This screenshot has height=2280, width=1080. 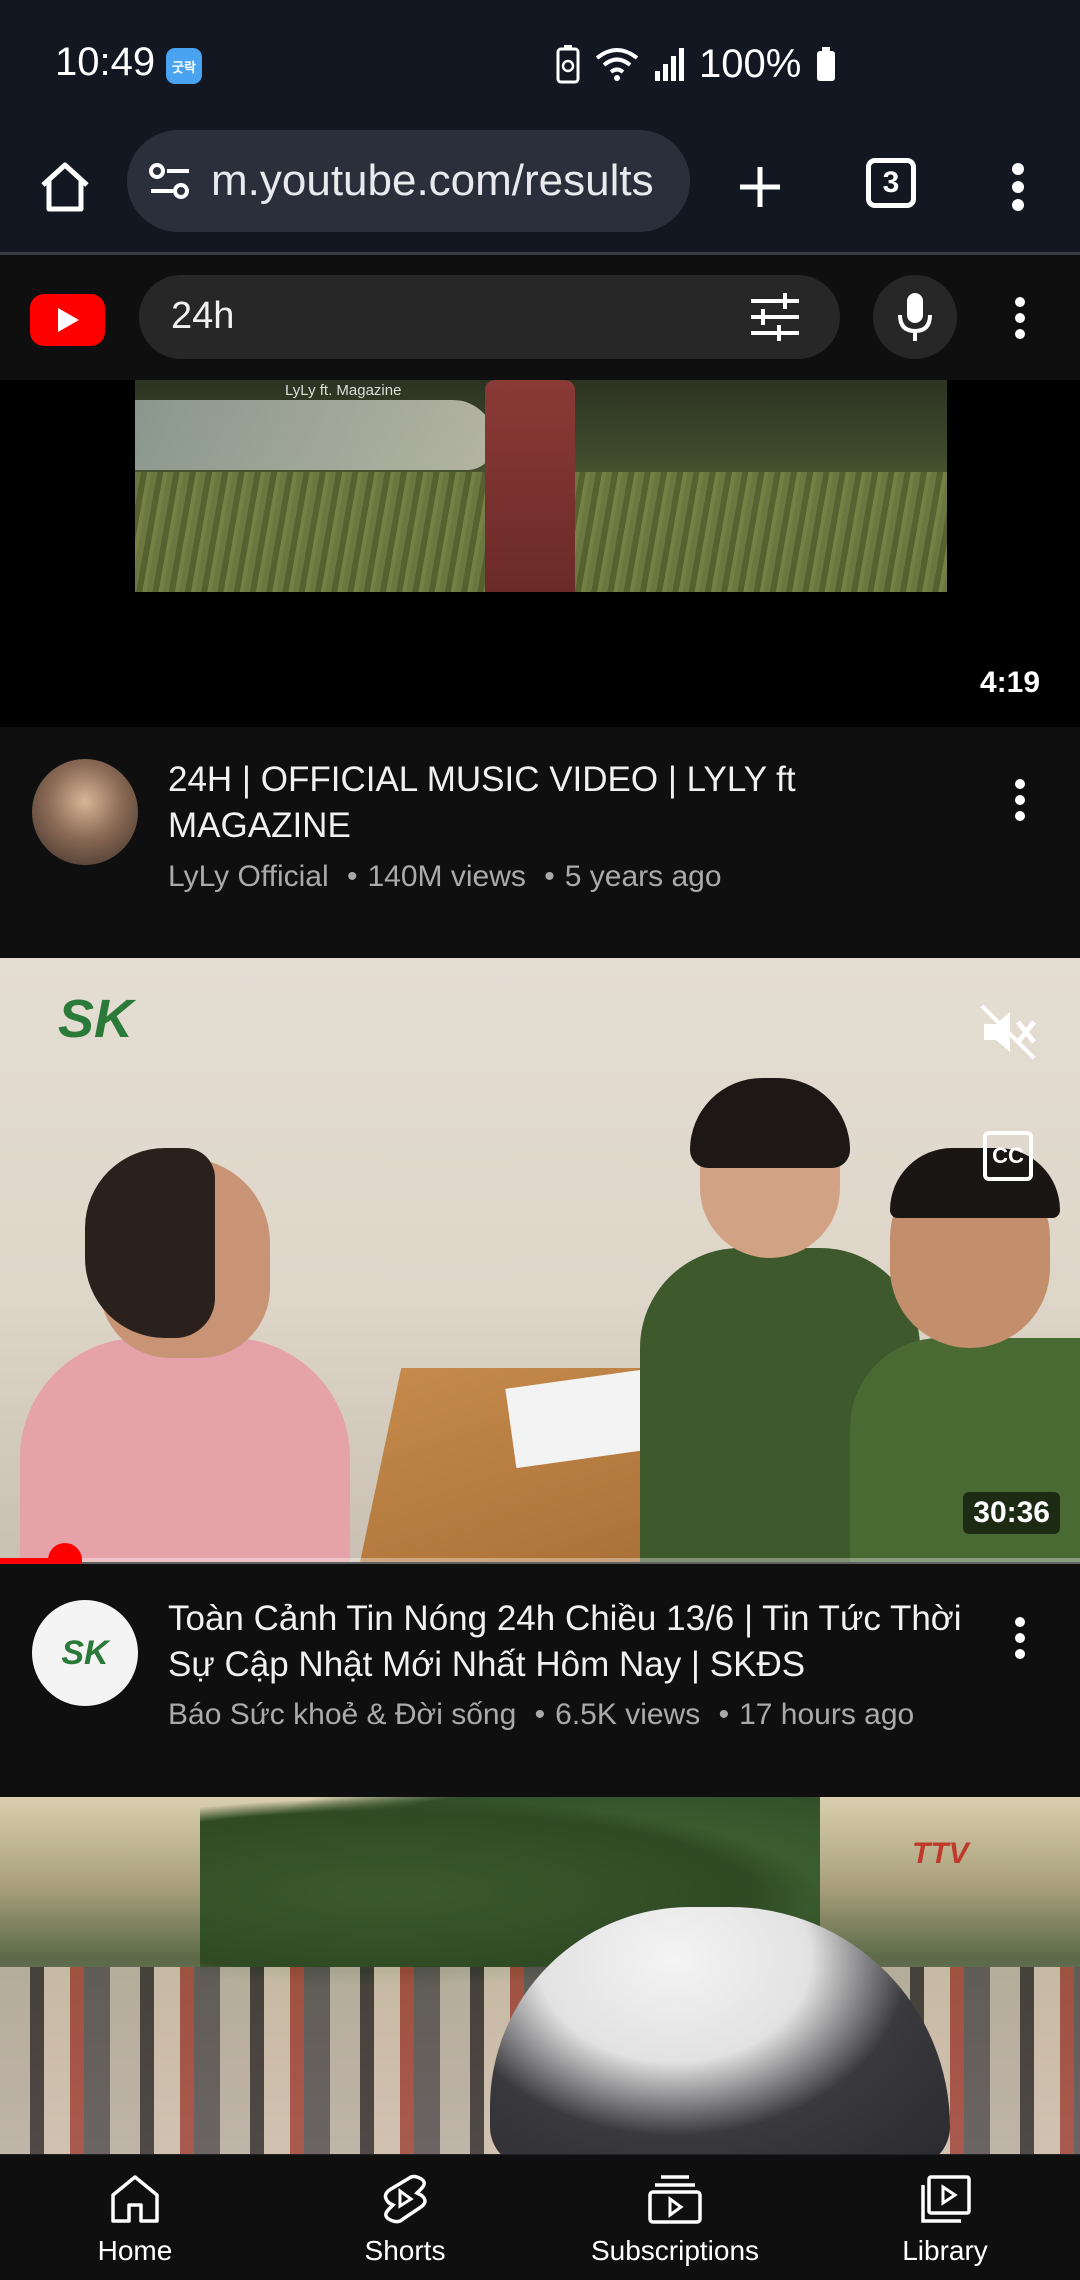 I want to click on video-duration: 4:19, so click(x=1009, y=683).